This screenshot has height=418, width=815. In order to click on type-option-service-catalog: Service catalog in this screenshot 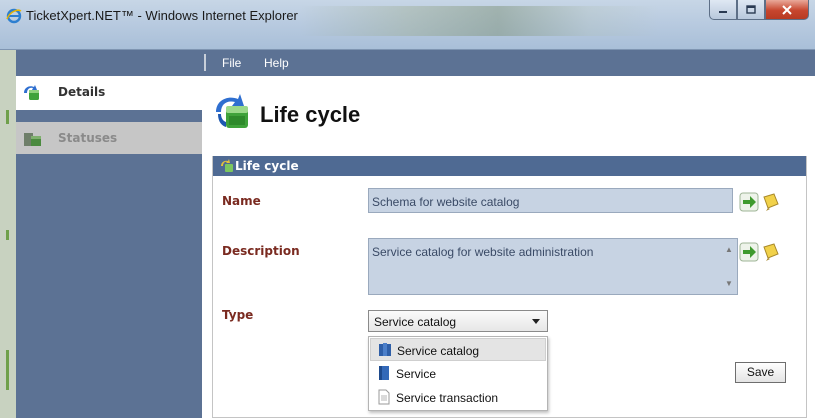, I will do `click(458, 349)`.